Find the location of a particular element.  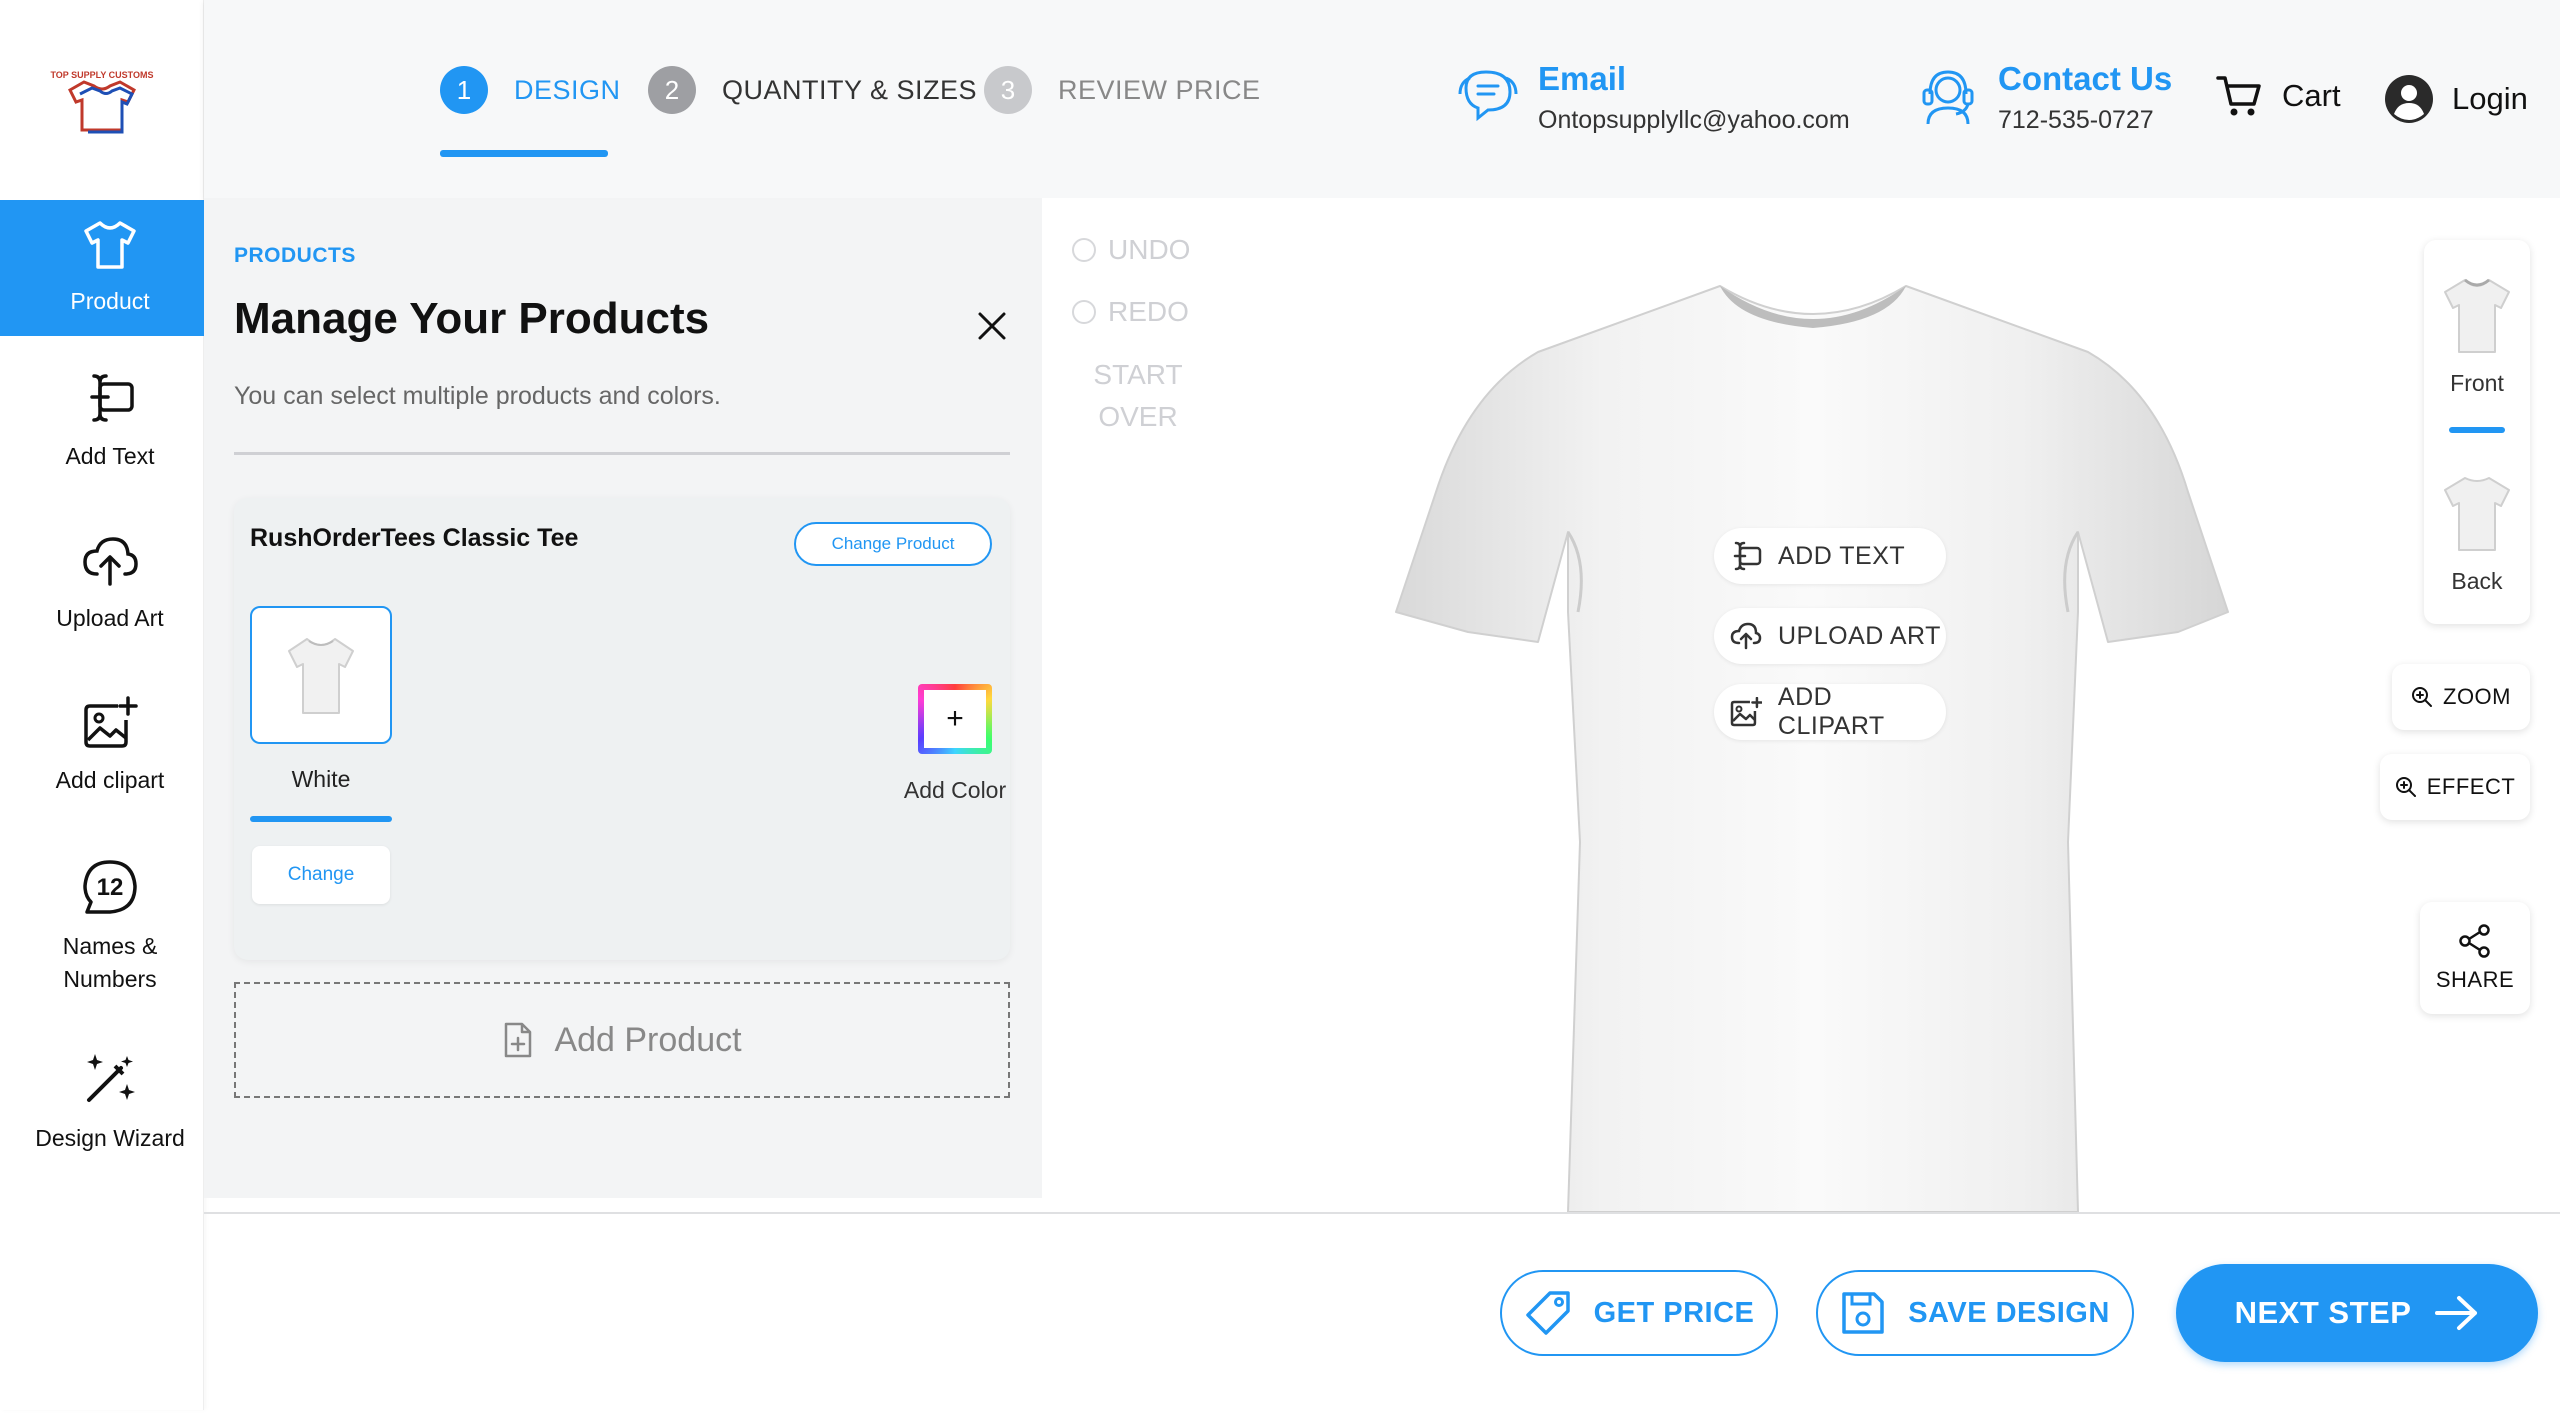

upload-art-overlay-button: UPLOAD ART is located at coordinates (1830, 636).